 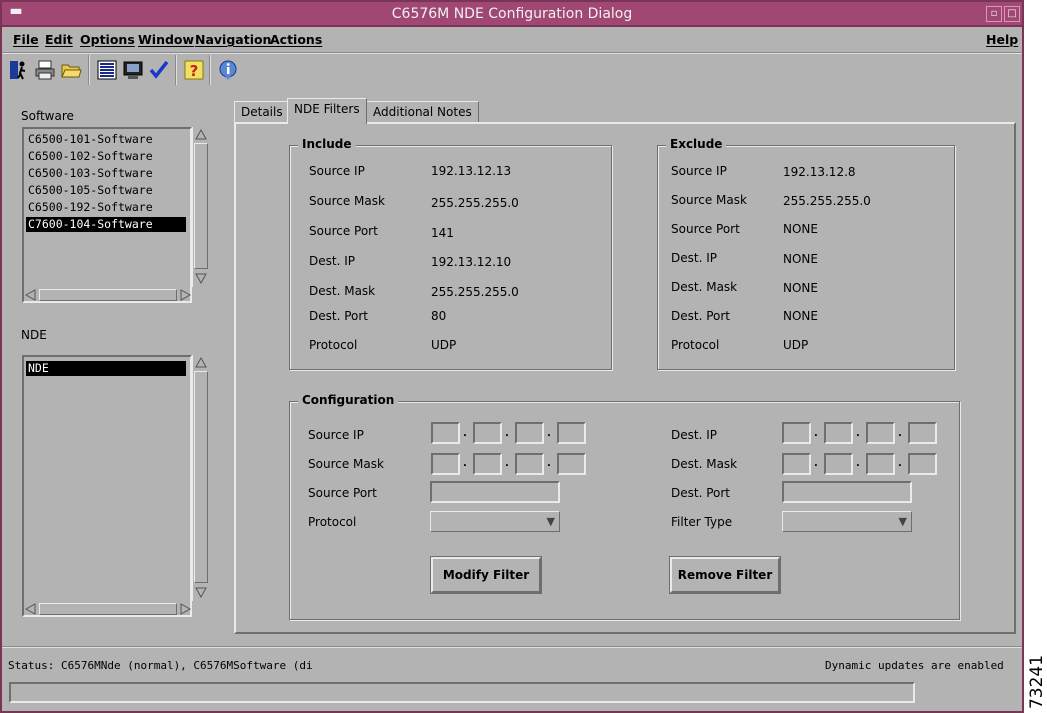 I want to click on remove-filter-button: Remove Filter, so click(x=725, y=575).